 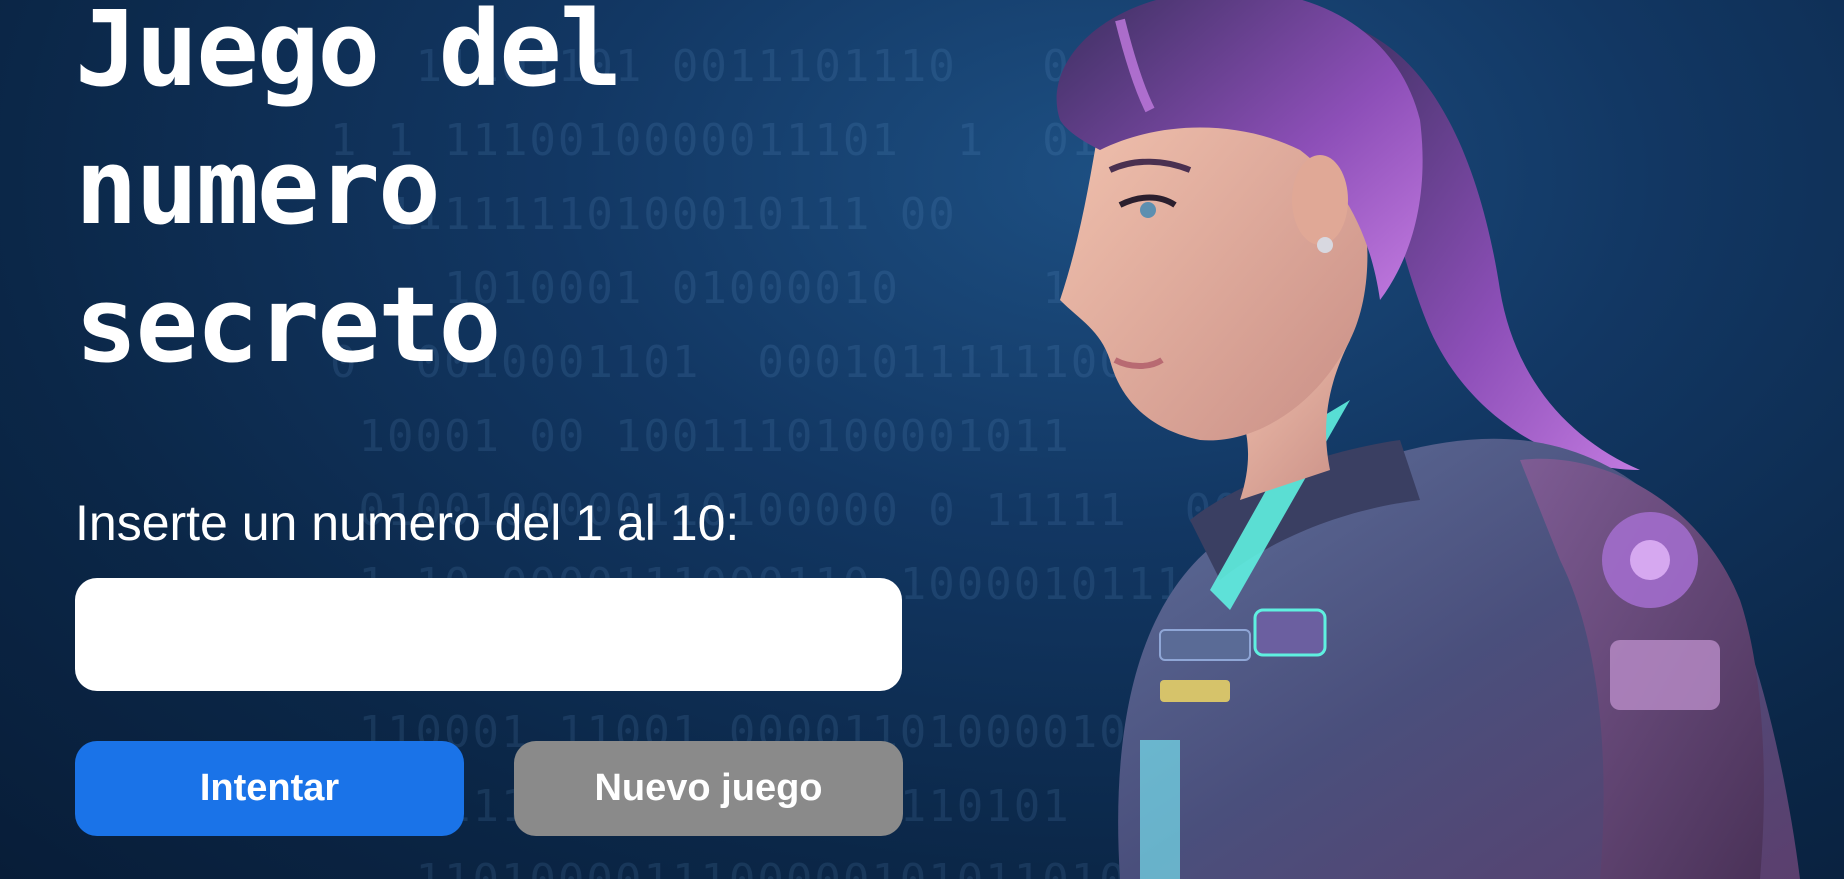 I want to click on try-button: Intentar, so click(x=269, y=788).